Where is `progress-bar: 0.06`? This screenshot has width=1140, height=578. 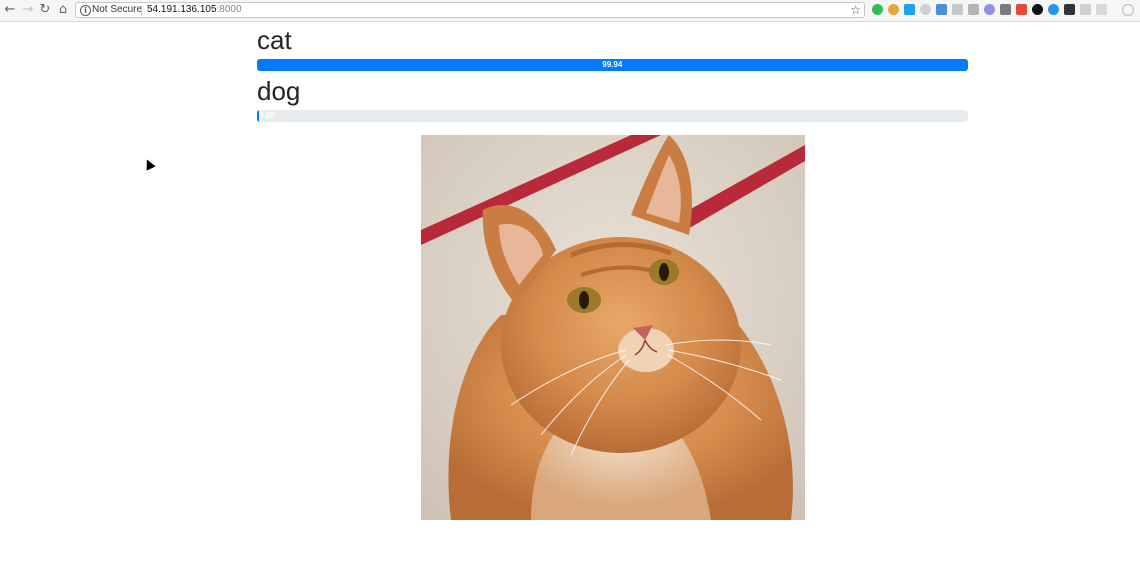
progress-bar: 0.06 is located at coordinates (266, 116).